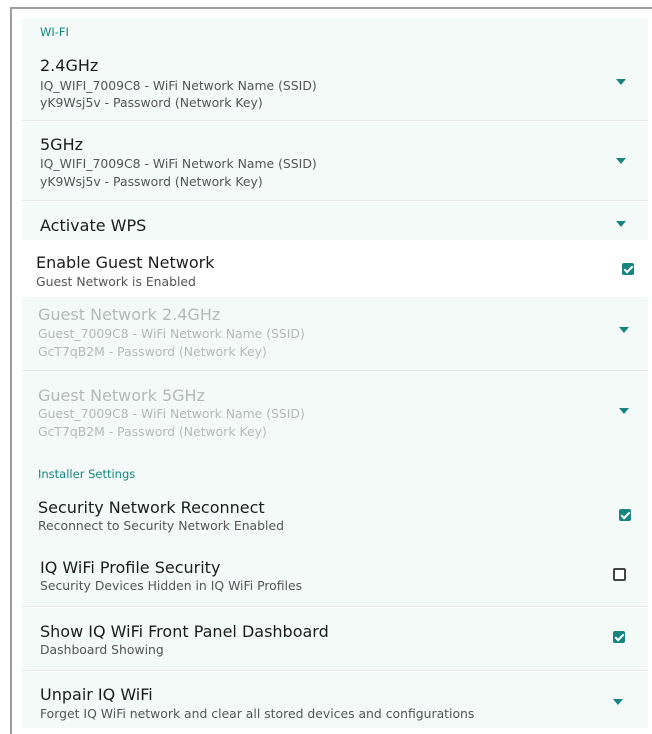 The image size is (652, 734). What do you see at coordinates (152, 351) in the screenshot?
I see `guest-24-key: GcT7qB2M - Password (Network Key)` at bounding box center [152, 351].